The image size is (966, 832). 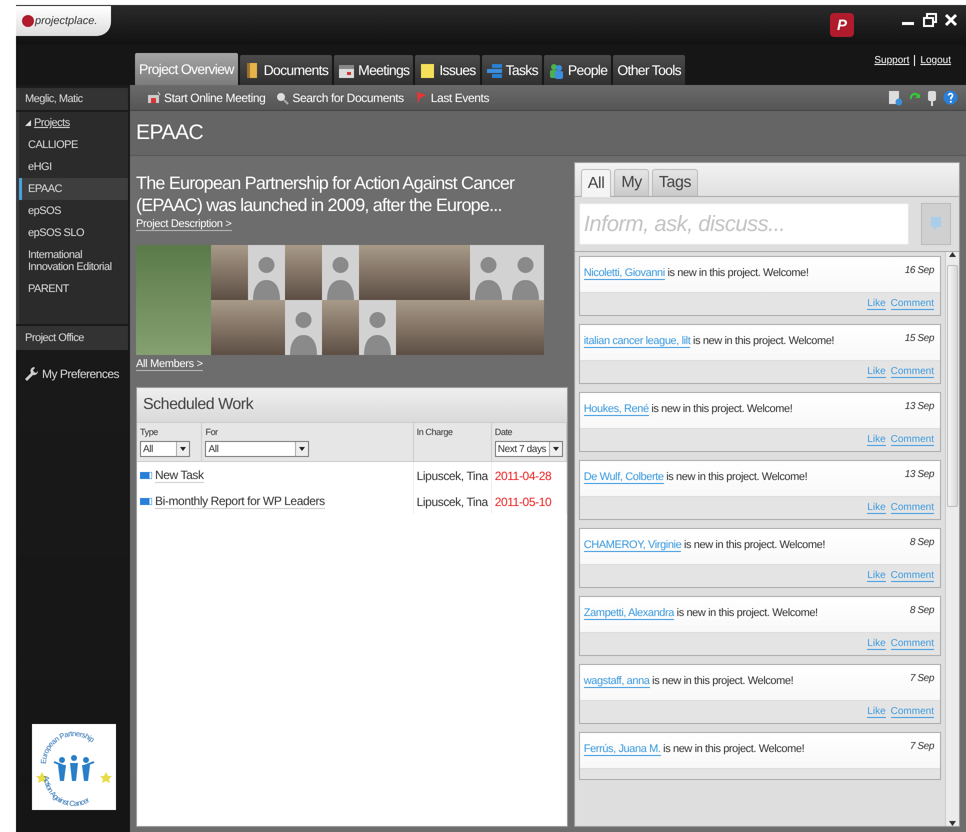 I want to click on date-cell: 2011-05-10, so click(x=523, y=501).